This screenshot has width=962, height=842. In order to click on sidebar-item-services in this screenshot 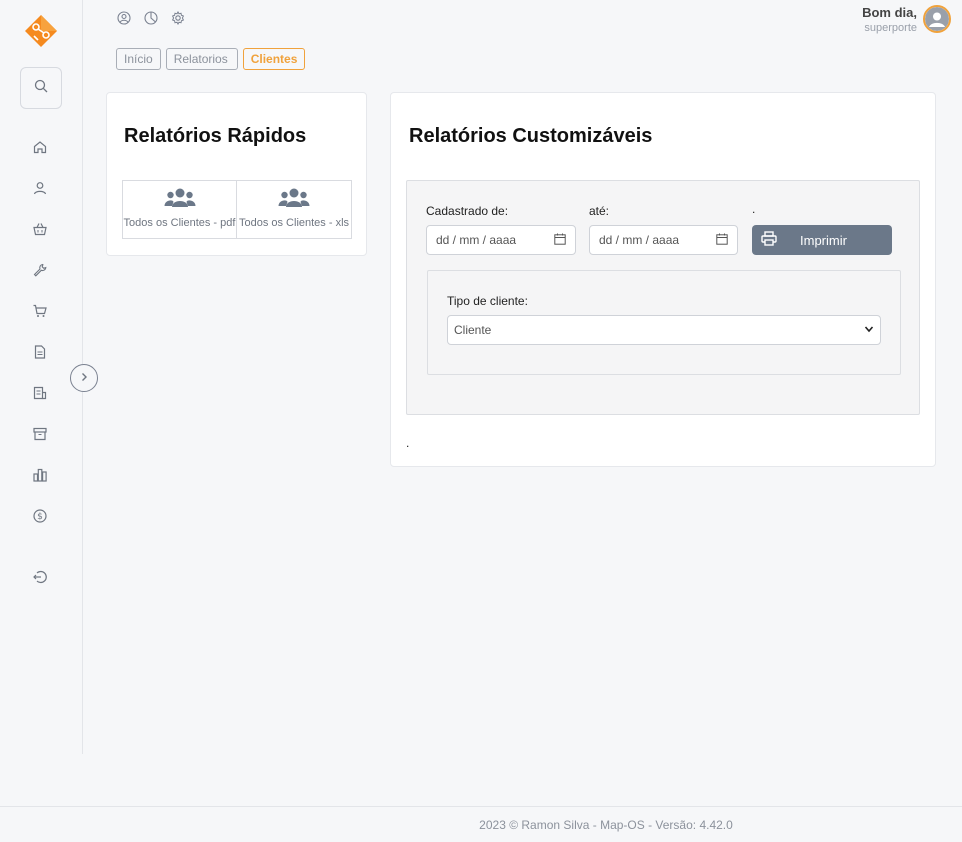, I will do `click(40, 272)`.